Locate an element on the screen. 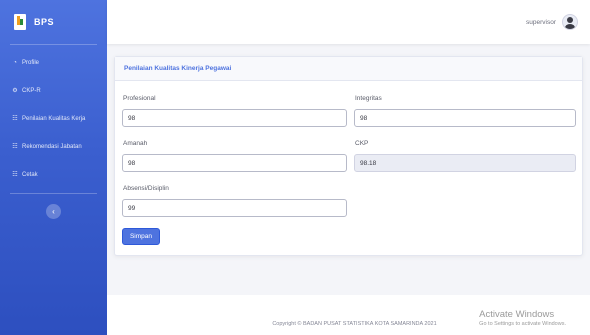  sidebar-item-penilaian: ☷ Penilaian Kualitas Kerja is located at coordinates (53, 119).